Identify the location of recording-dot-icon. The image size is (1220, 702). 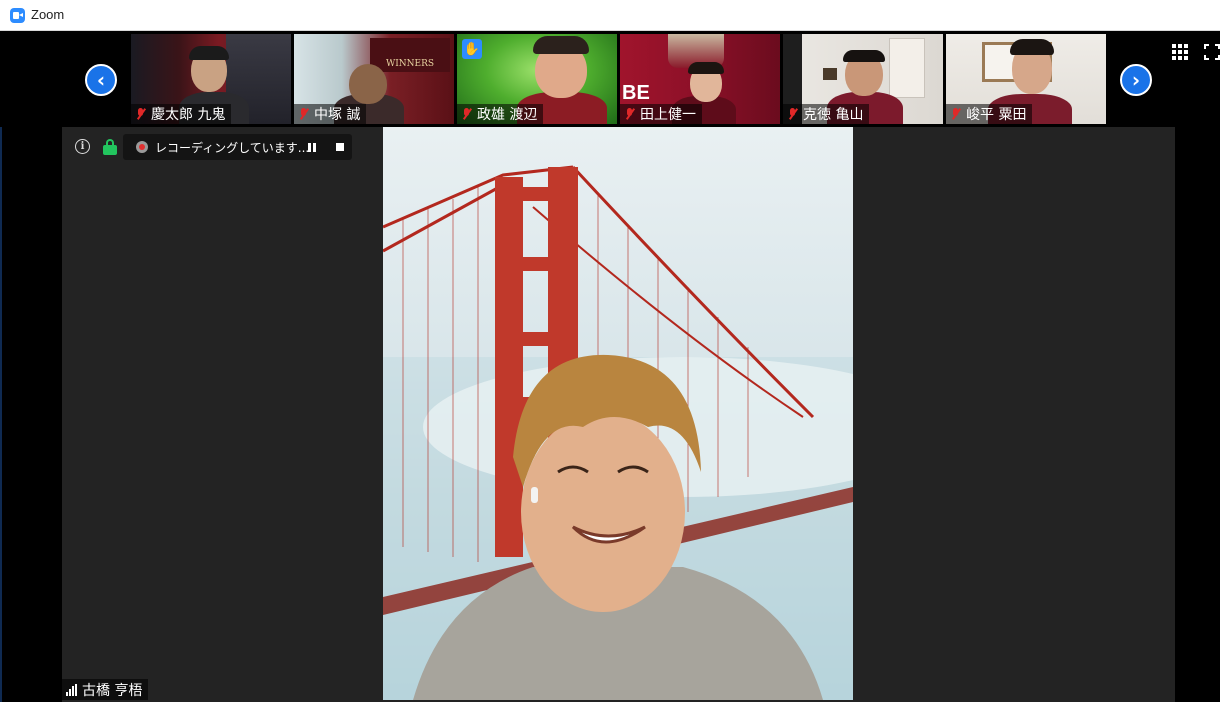
(142, 147).